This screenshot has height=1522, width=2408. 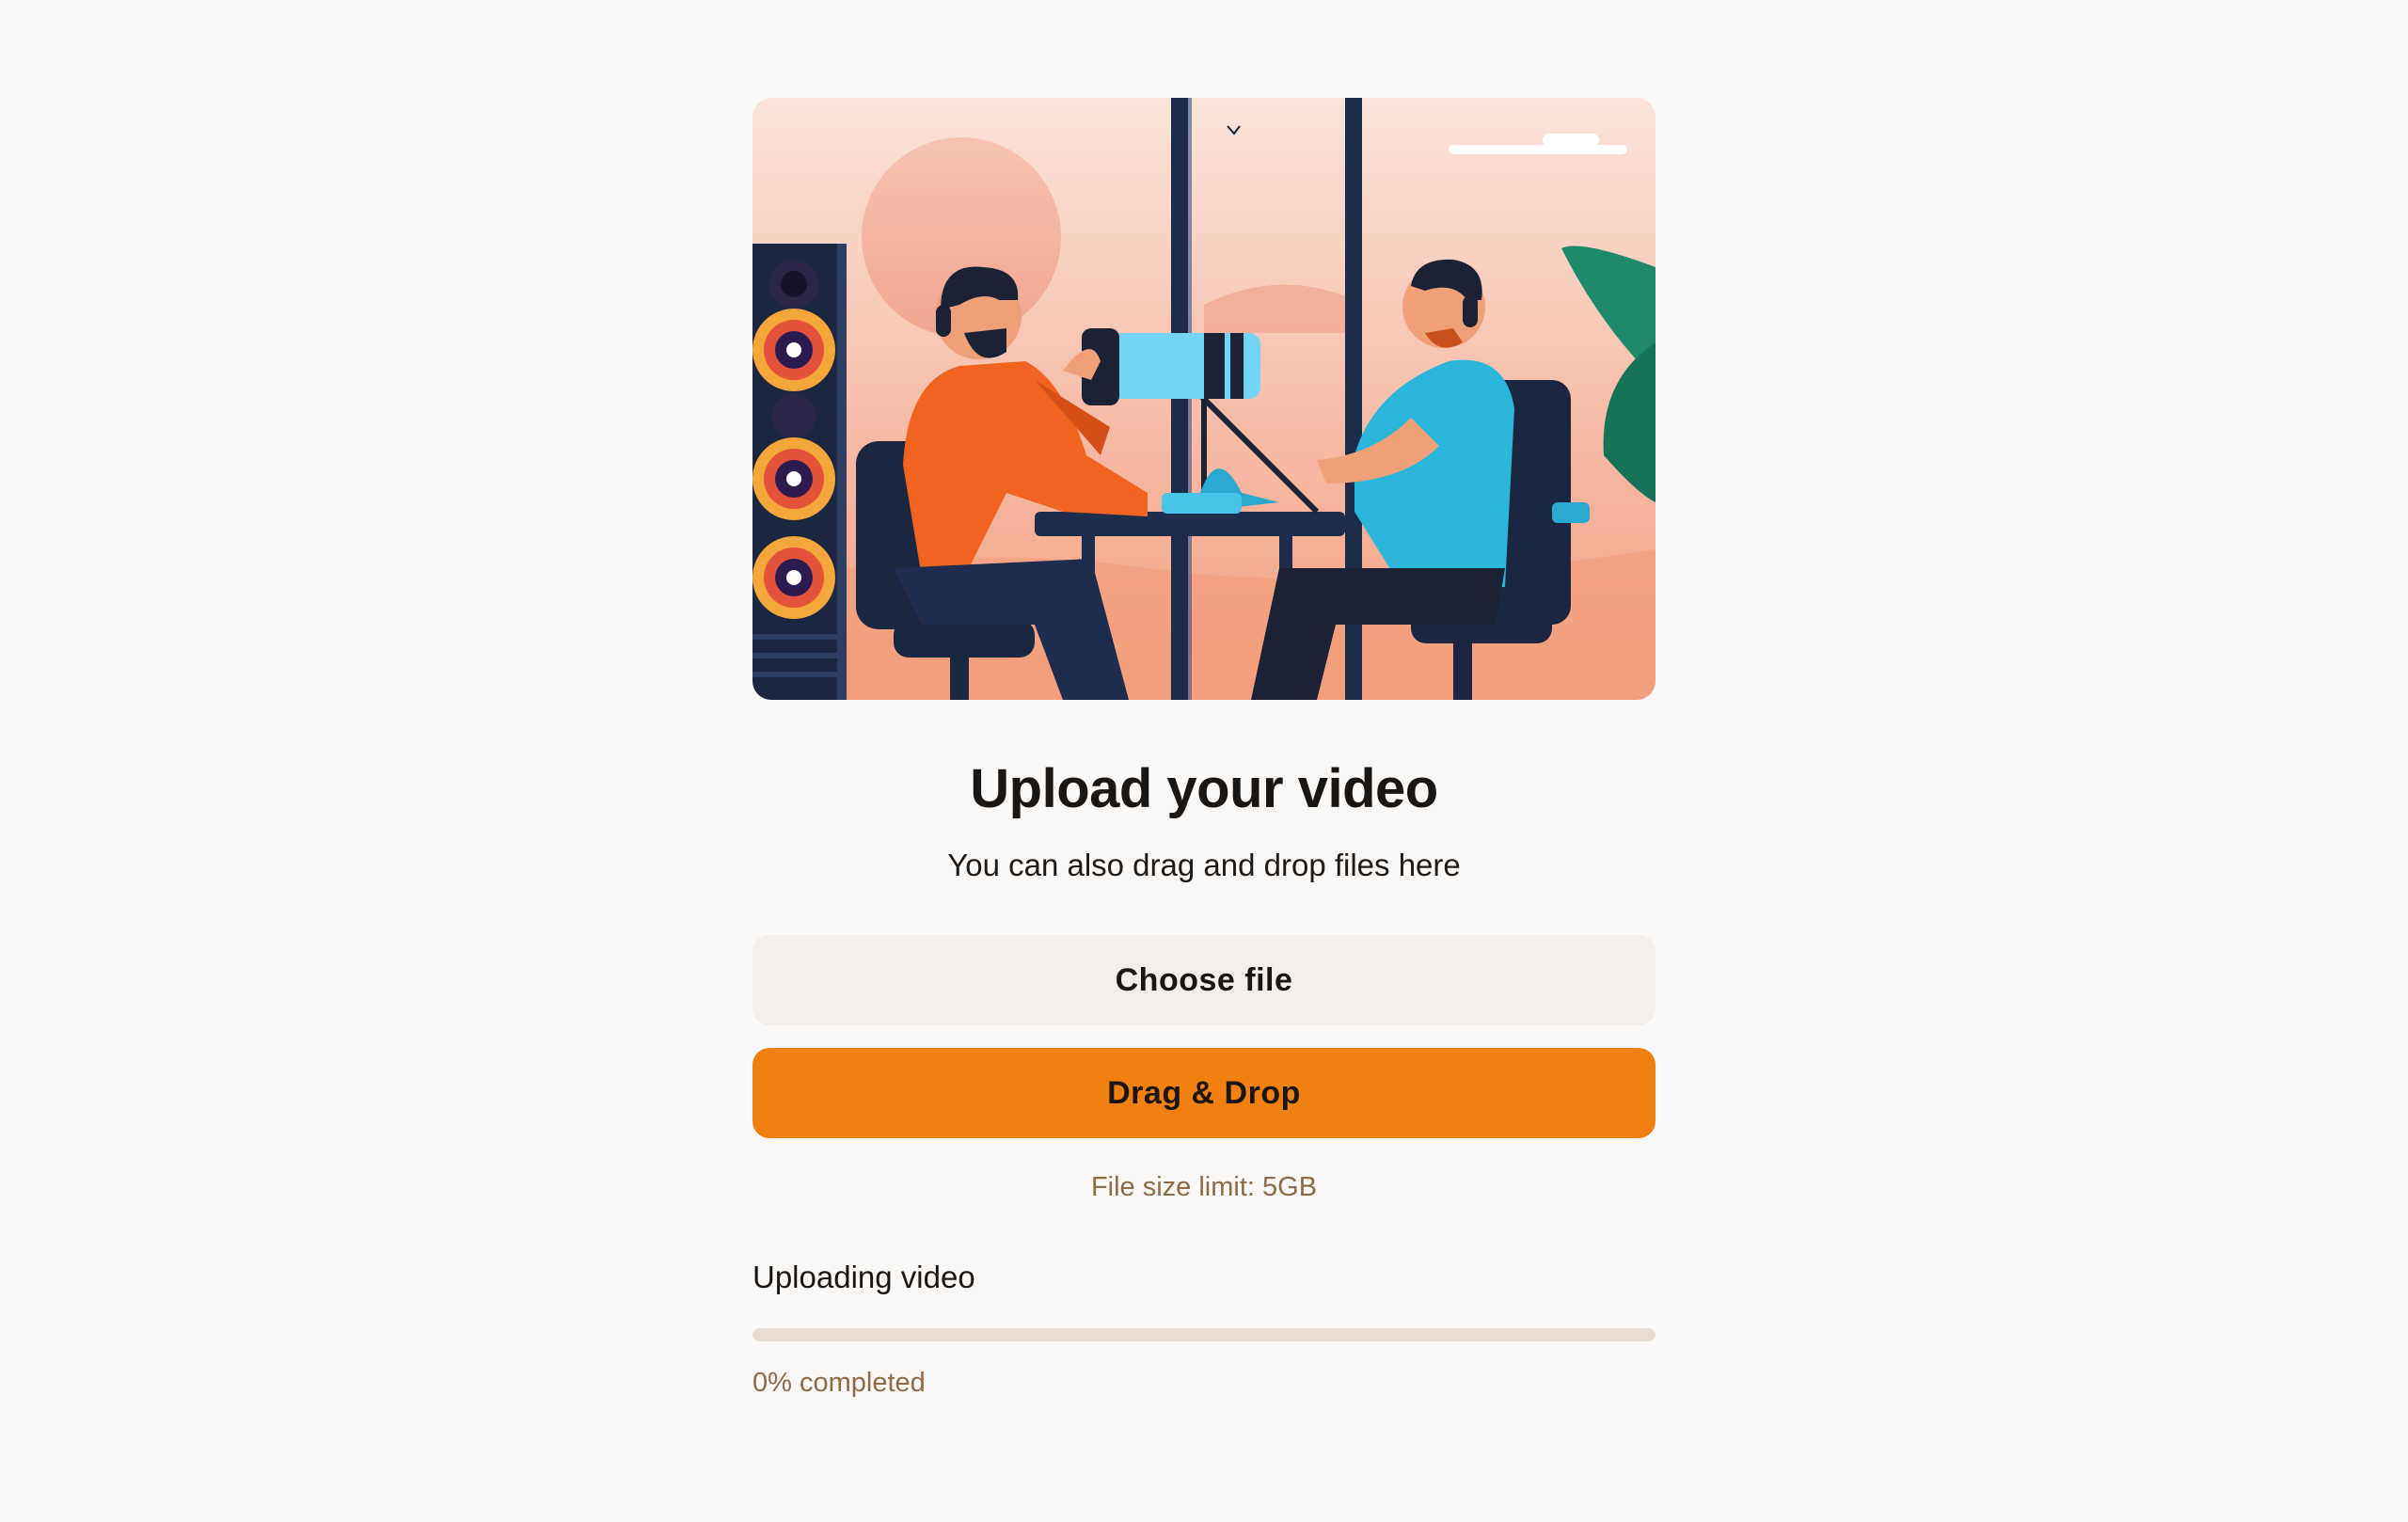 I want to click on upload-progress-section: Uploading video 0% completed, so click(x=1204, y=1329).